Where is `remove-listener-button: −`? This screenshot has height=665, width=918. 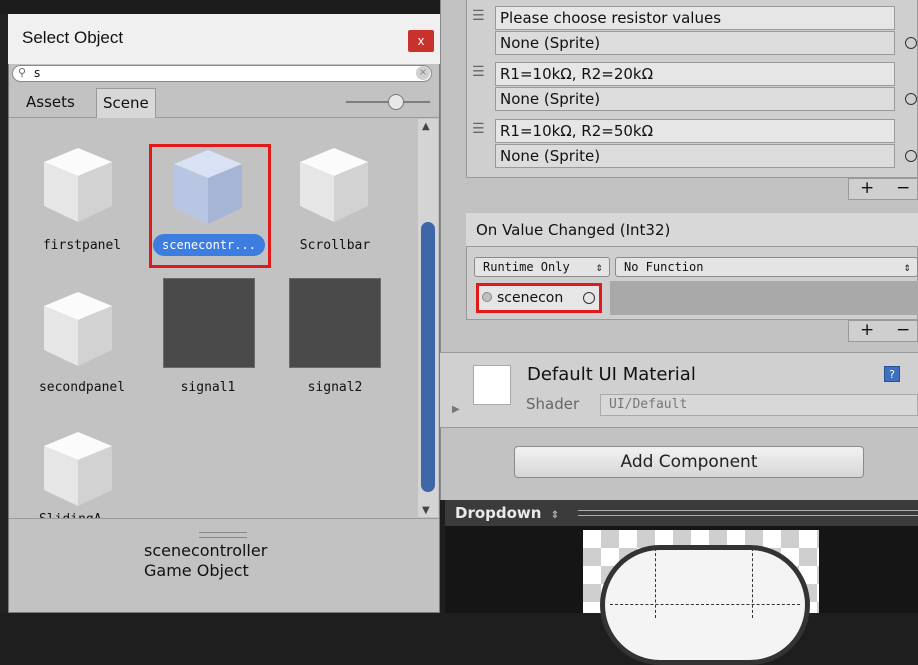 remove-listener-button: − is located at coordinates (903, 330).